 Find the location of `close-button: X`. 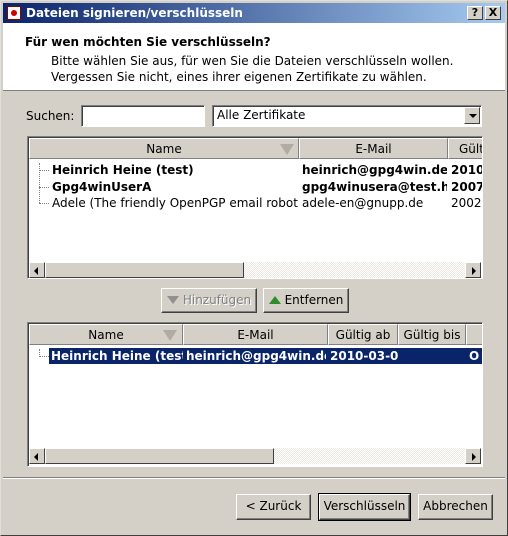

close-button: X is located at coordinates (493, 13).